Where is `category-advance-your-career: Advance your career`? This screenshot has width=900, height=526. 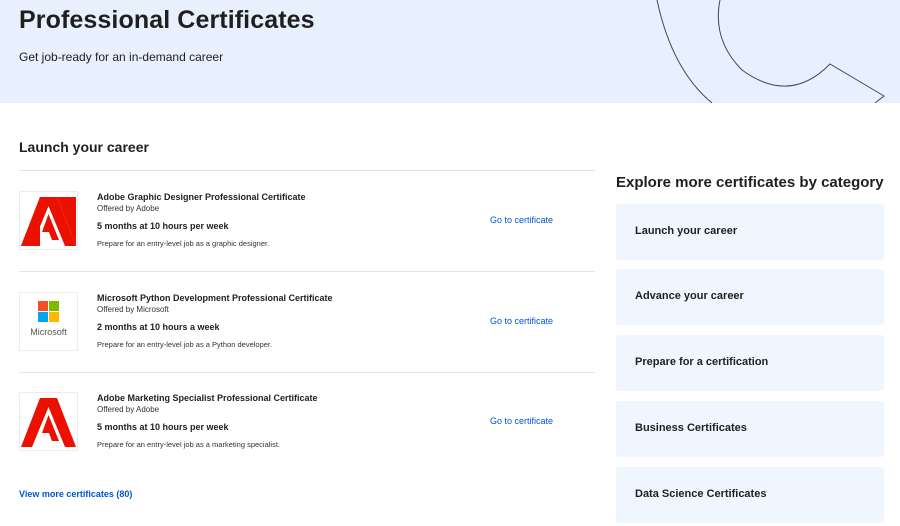 category-advance-your-career: Advance your career is located at coordinates (750, 297).